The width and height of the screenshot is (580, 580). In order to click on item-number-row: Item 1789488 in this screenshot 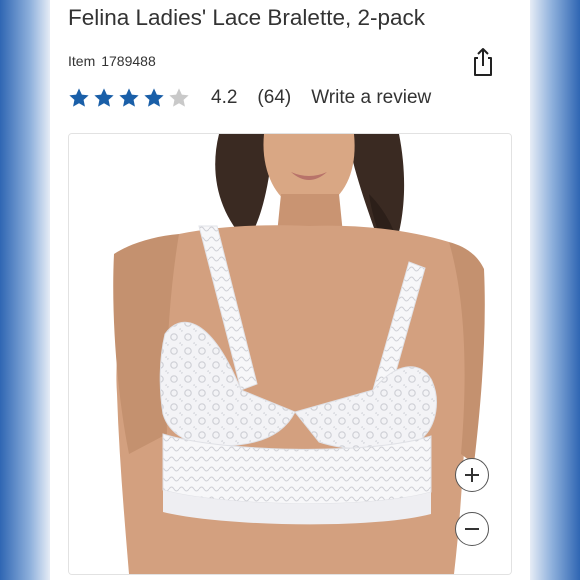, I will do `click(112, 61)`.